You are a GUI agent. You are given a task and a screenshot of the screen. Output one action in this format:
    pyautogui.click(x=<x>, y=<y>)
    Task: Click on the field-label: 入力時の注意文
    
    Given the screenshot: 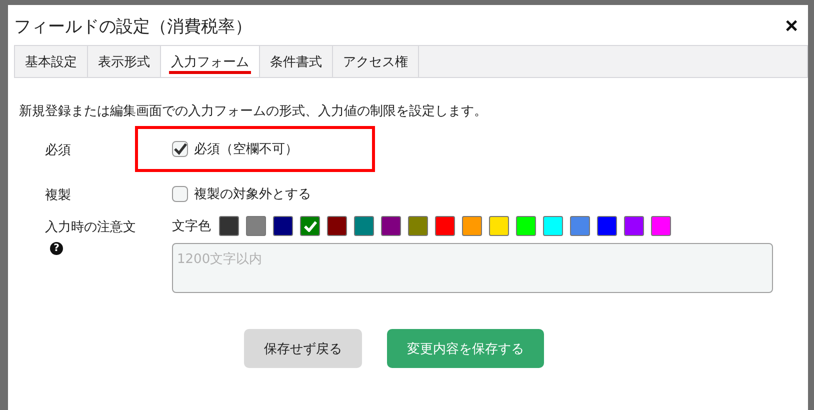 What is the action you would take?
    pyautogui.click(x=91, y=227)
    